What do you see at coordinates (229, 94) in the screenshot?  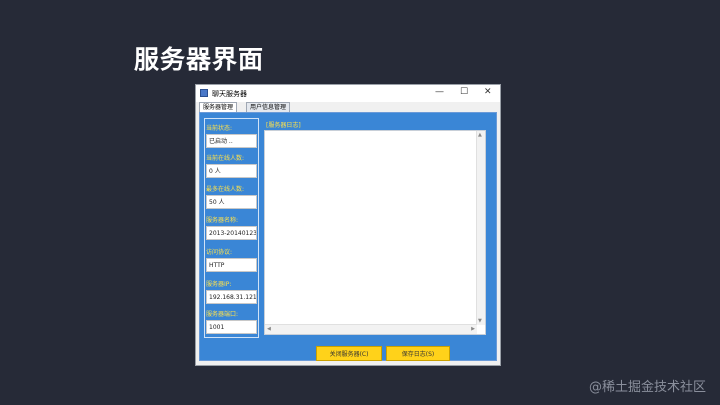 I see `window-title: 聊天服务器` at bounding box center [229, 94].